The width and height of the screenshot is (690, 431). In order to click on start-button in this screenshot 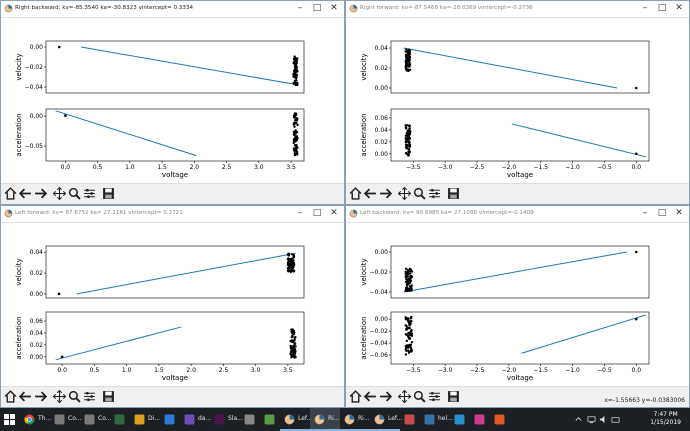, I will do `click(10, 419)`.